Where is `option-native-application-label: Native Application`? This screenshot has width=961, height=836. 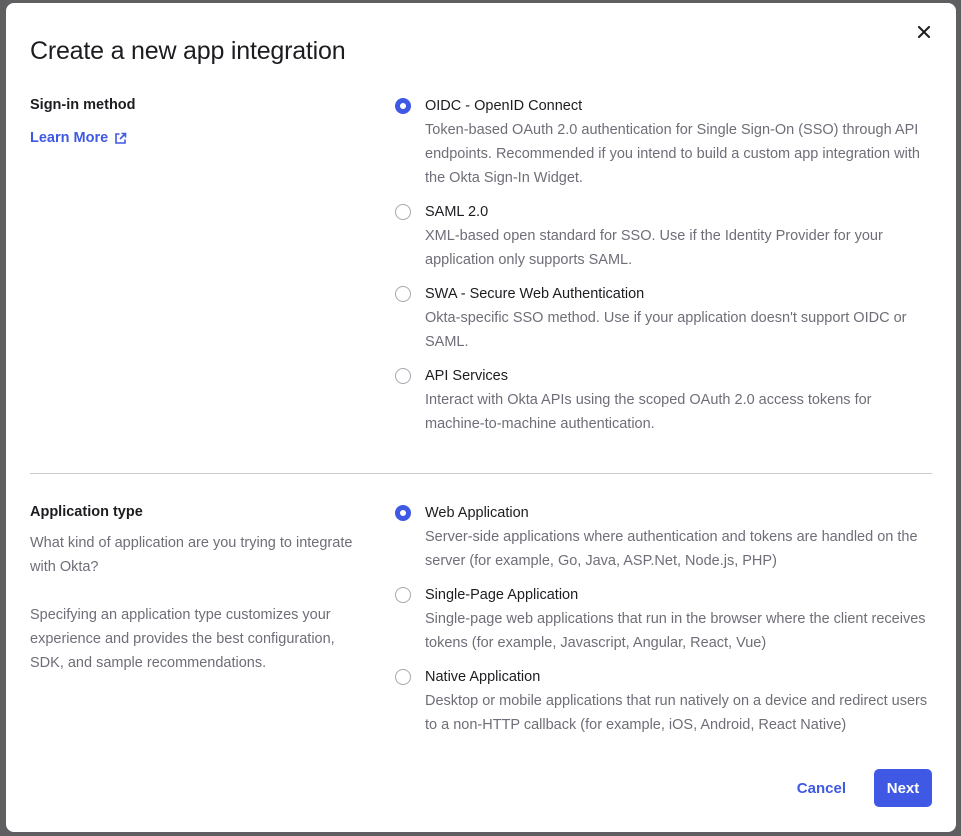
option-native-application-label: Native Application is located at coordinates (483, 677).